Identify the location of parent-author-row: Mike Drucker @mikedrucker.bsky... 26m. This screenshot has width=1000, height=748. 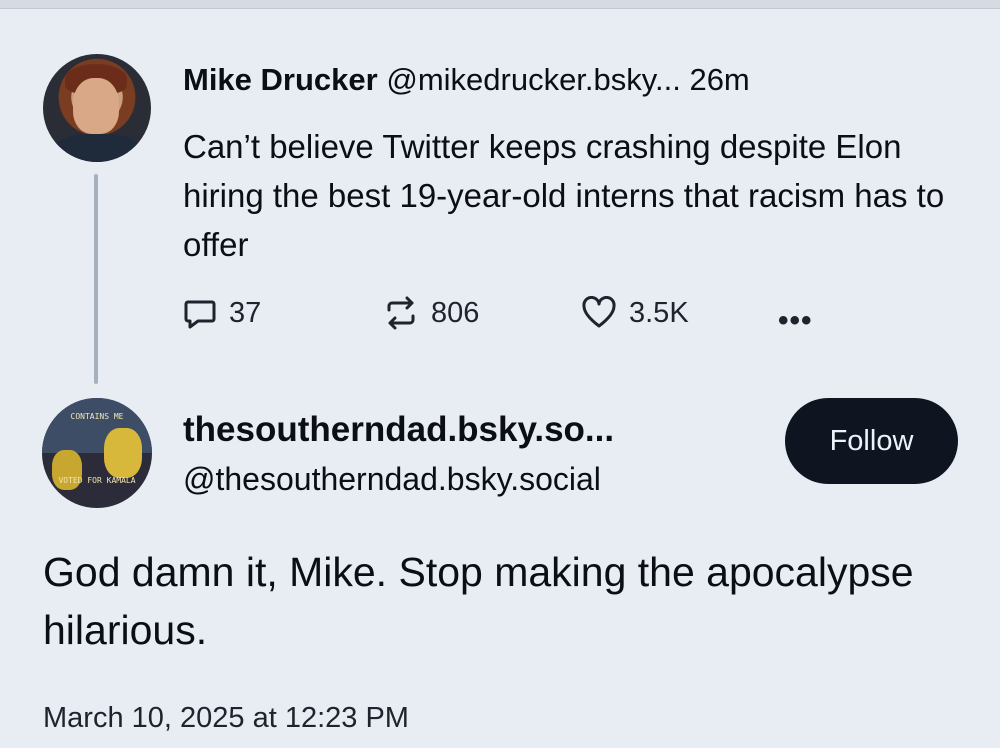
(466, 80).